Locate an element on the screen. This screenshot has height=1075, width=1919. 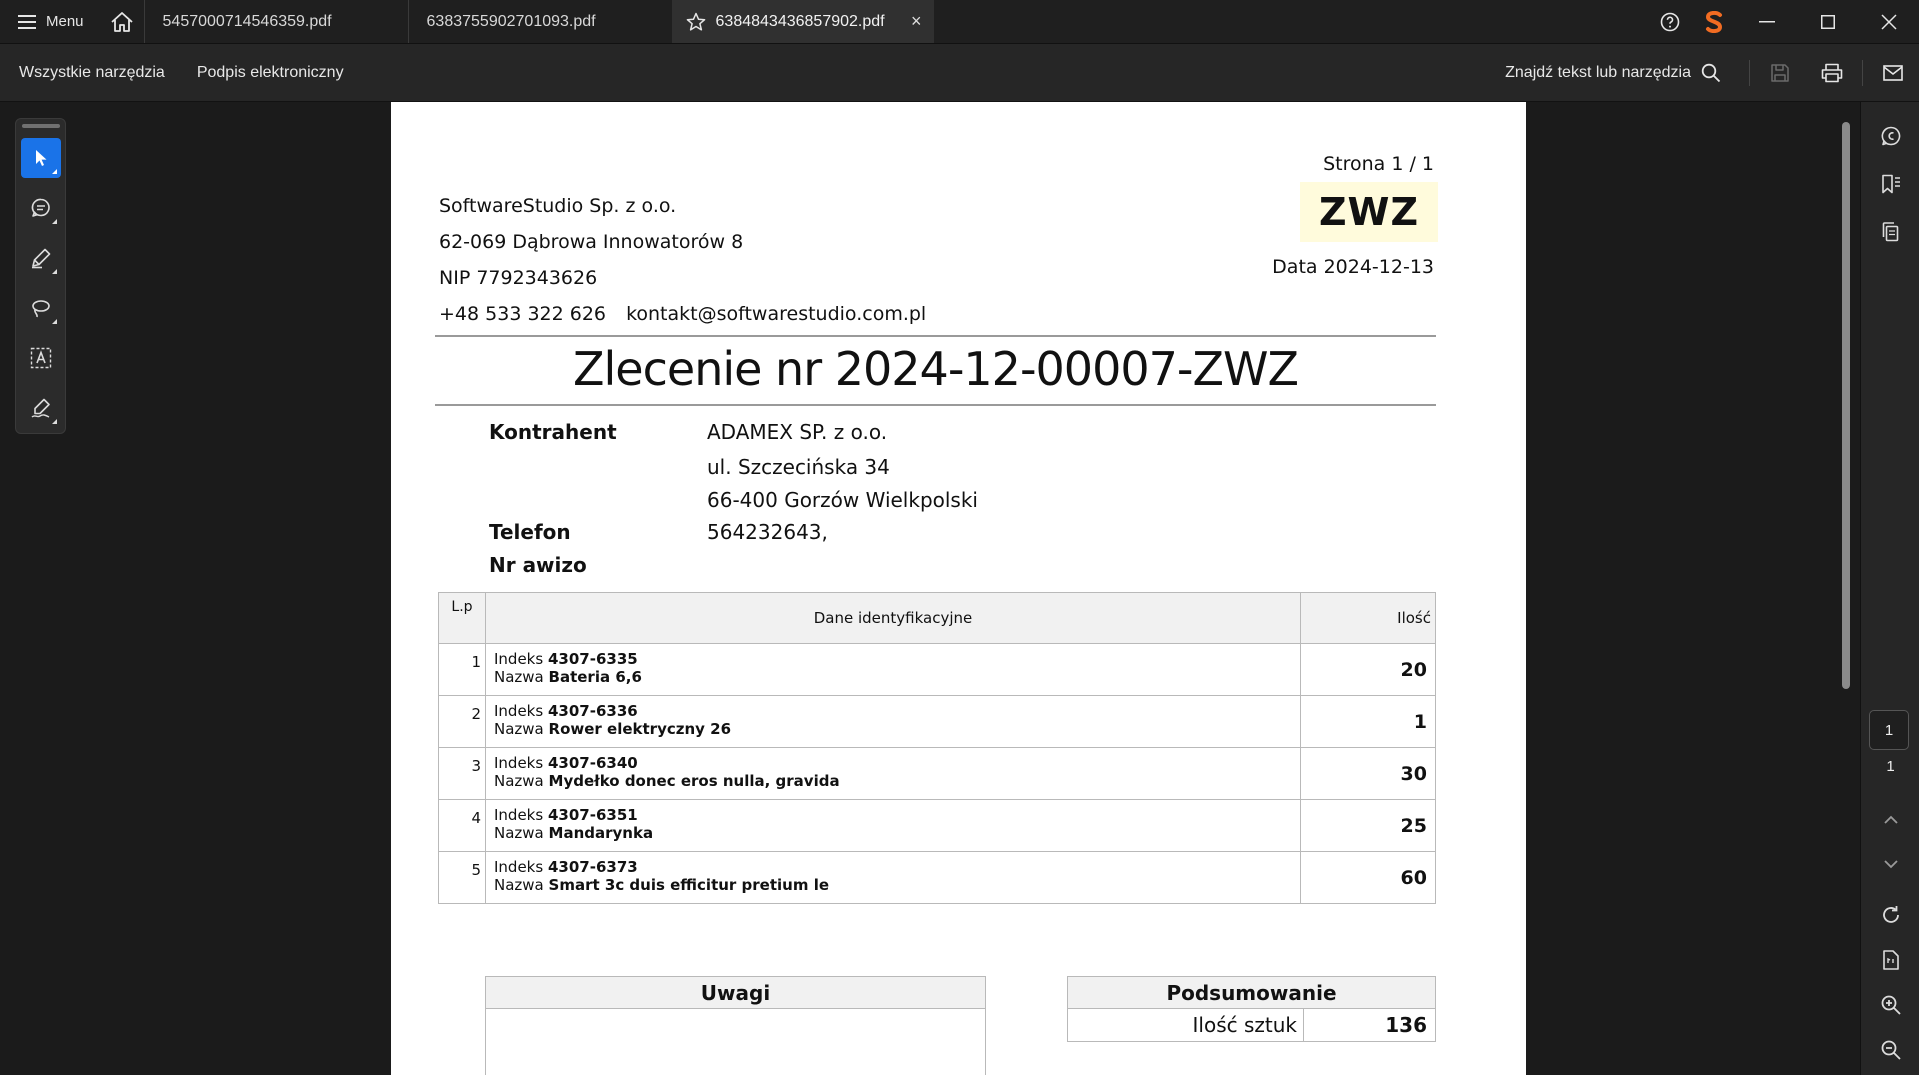
copy-pages-icon is located at coordinates (1890, 232).